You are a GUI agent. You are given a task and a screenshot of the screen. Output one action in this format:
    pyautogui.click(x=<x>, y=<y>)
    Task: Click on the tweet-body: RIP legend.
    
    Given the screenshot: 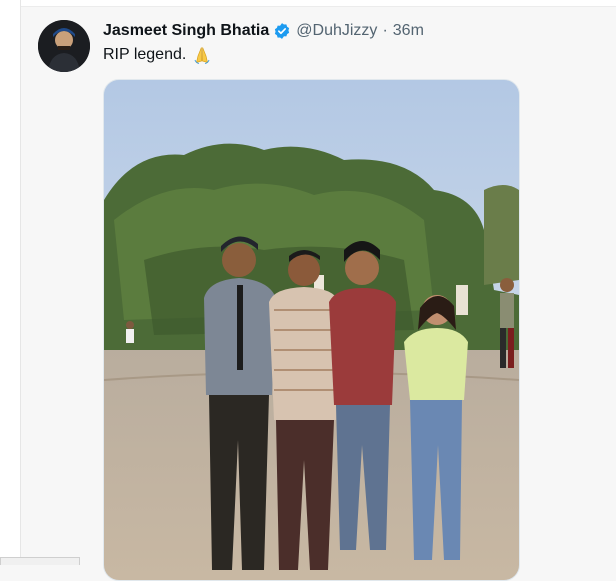 What is the action you would take?
    pyautogui.click(x=157, y=55)
    